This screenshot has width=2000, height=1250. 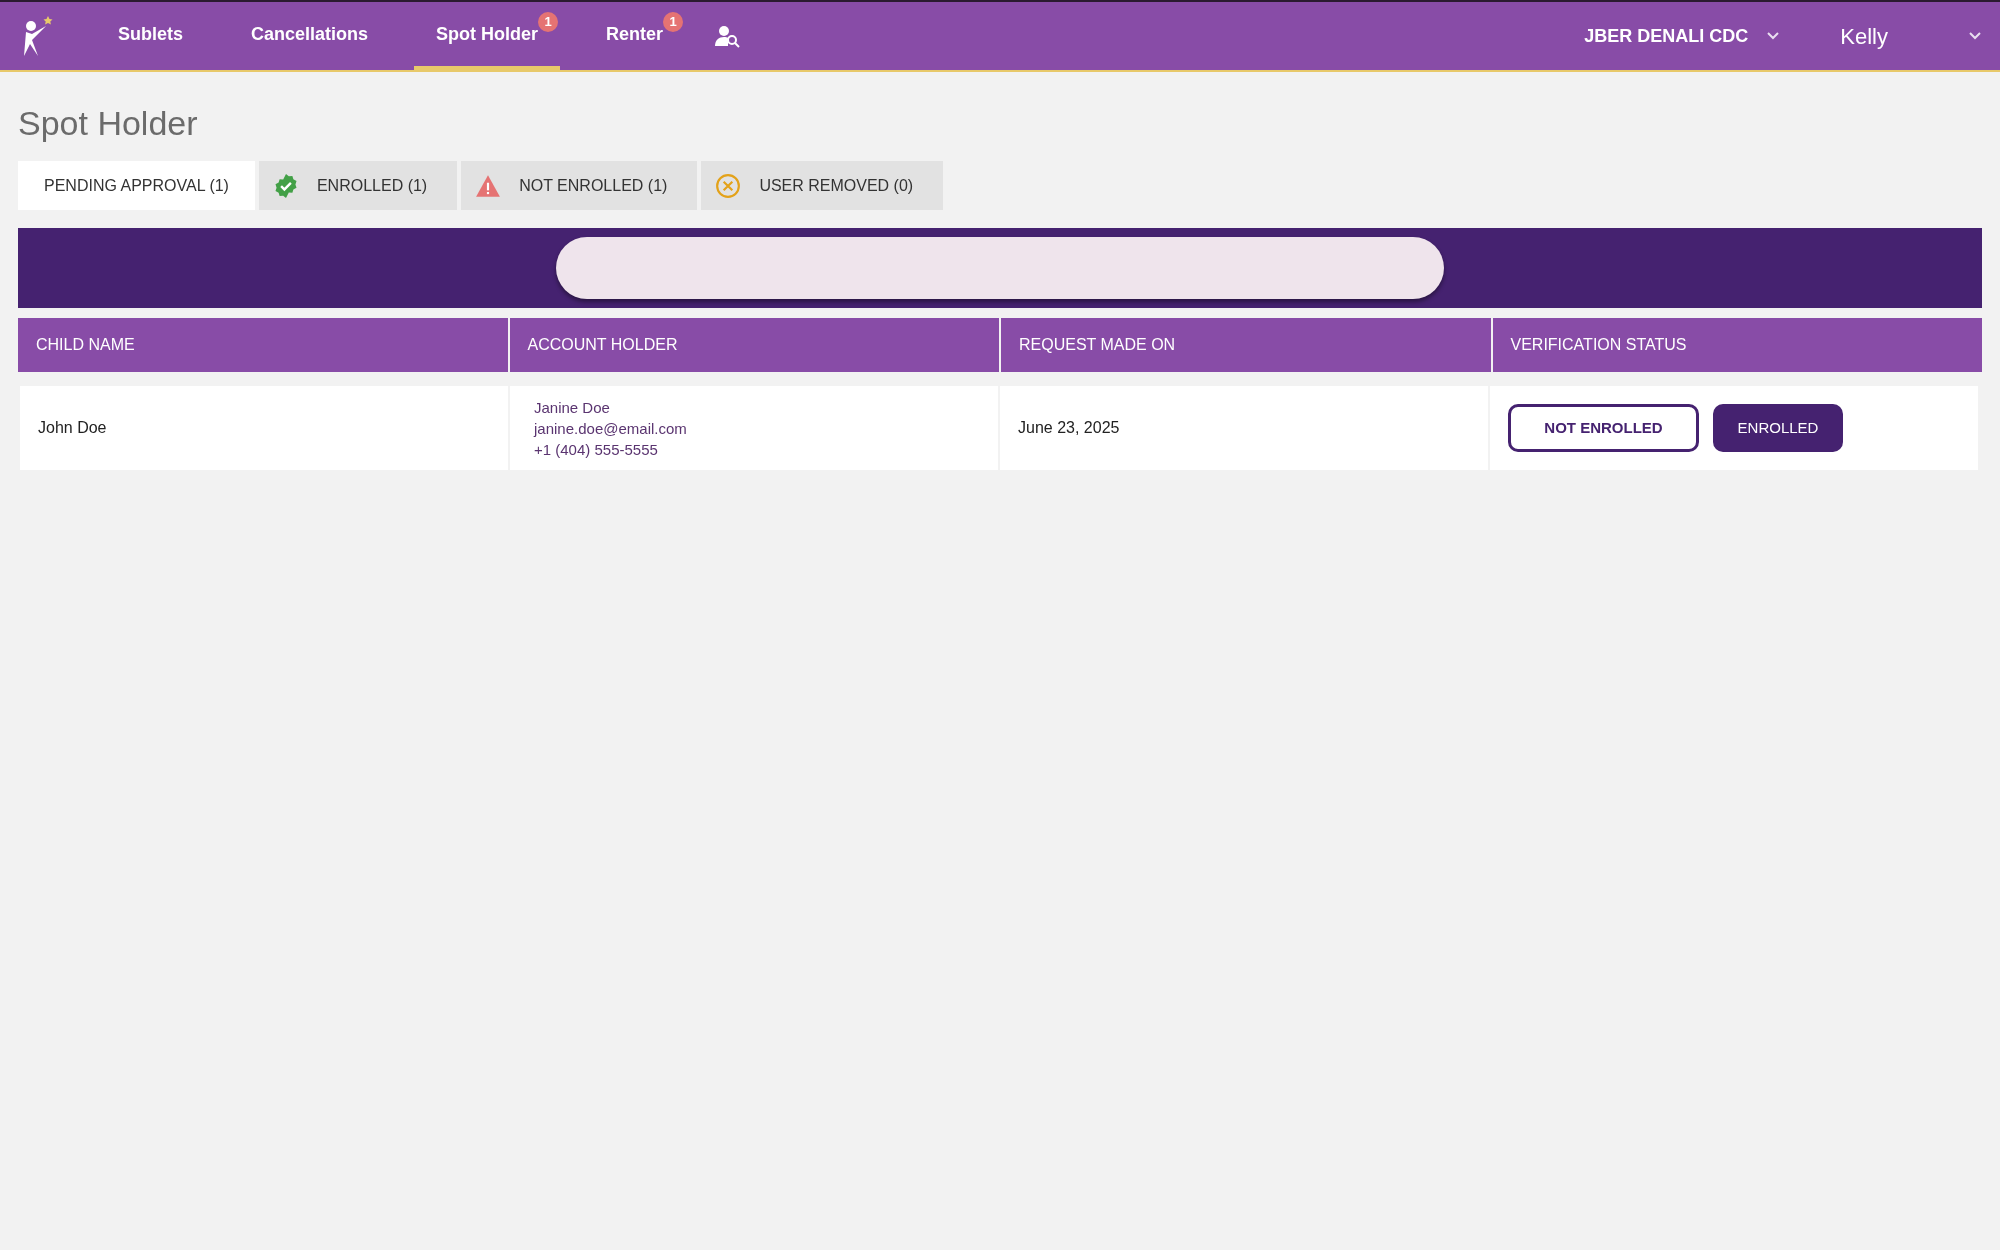 I want to click on nav-tab: Sublets, so click(x=150, y=36).